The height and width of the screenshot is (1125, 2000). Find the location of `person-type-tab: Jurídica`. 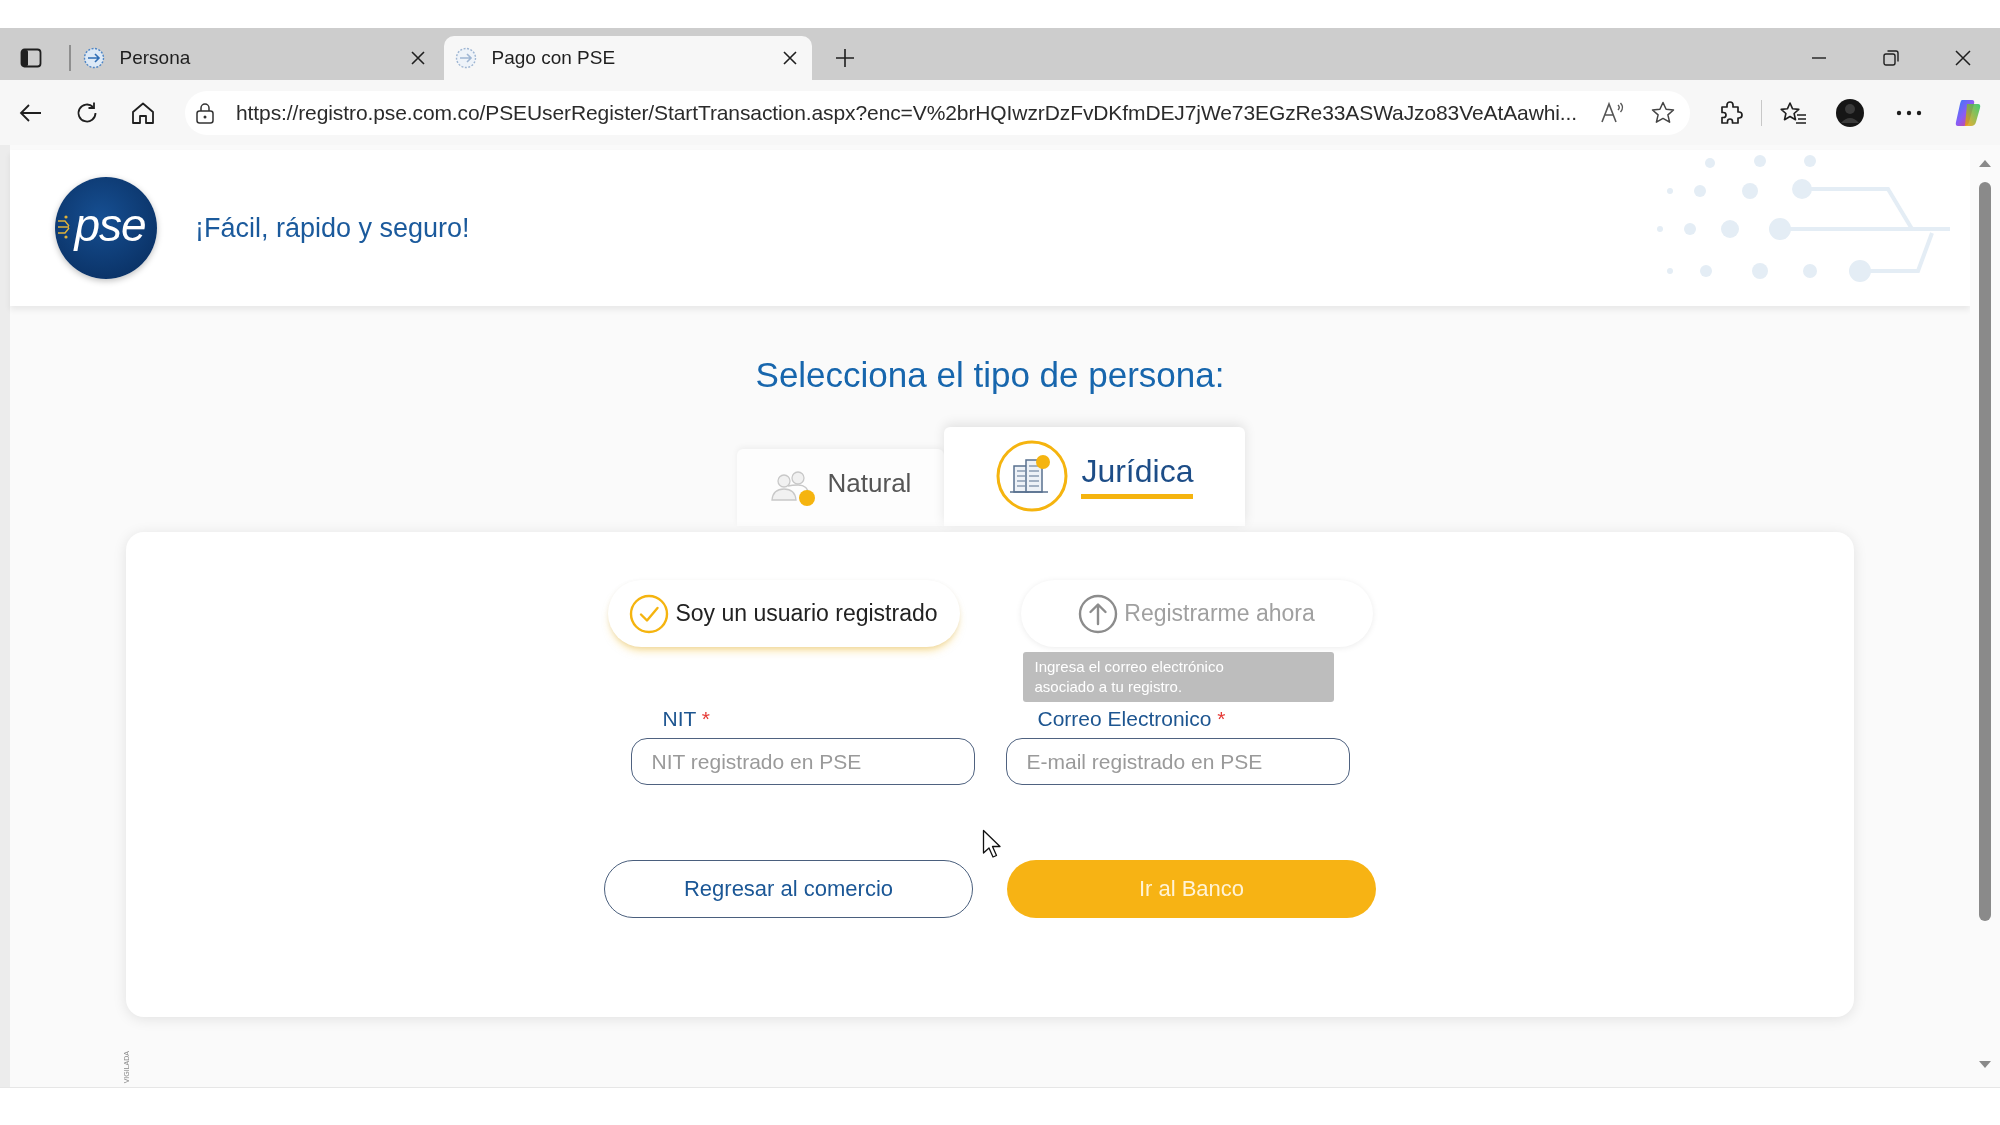

person-type-tab: Jurídica is located at coordinates (1095, 476).